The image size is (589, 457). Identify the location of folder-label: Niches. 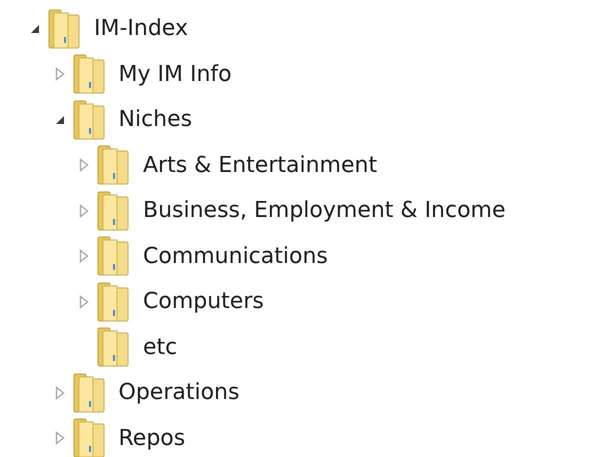
(155, 119).